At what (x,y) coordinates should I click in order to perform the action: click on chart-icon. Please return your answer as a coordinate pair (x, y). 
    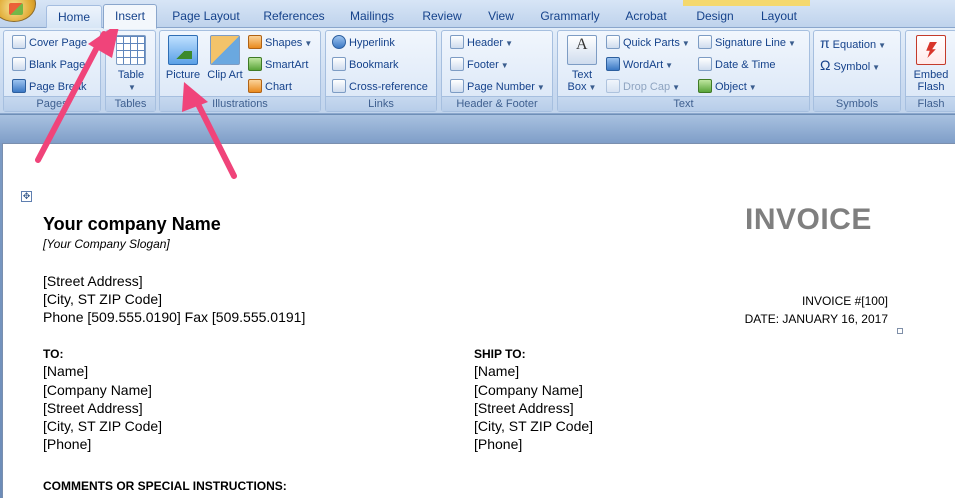
    Looking at the image, I should click on (255, 86).